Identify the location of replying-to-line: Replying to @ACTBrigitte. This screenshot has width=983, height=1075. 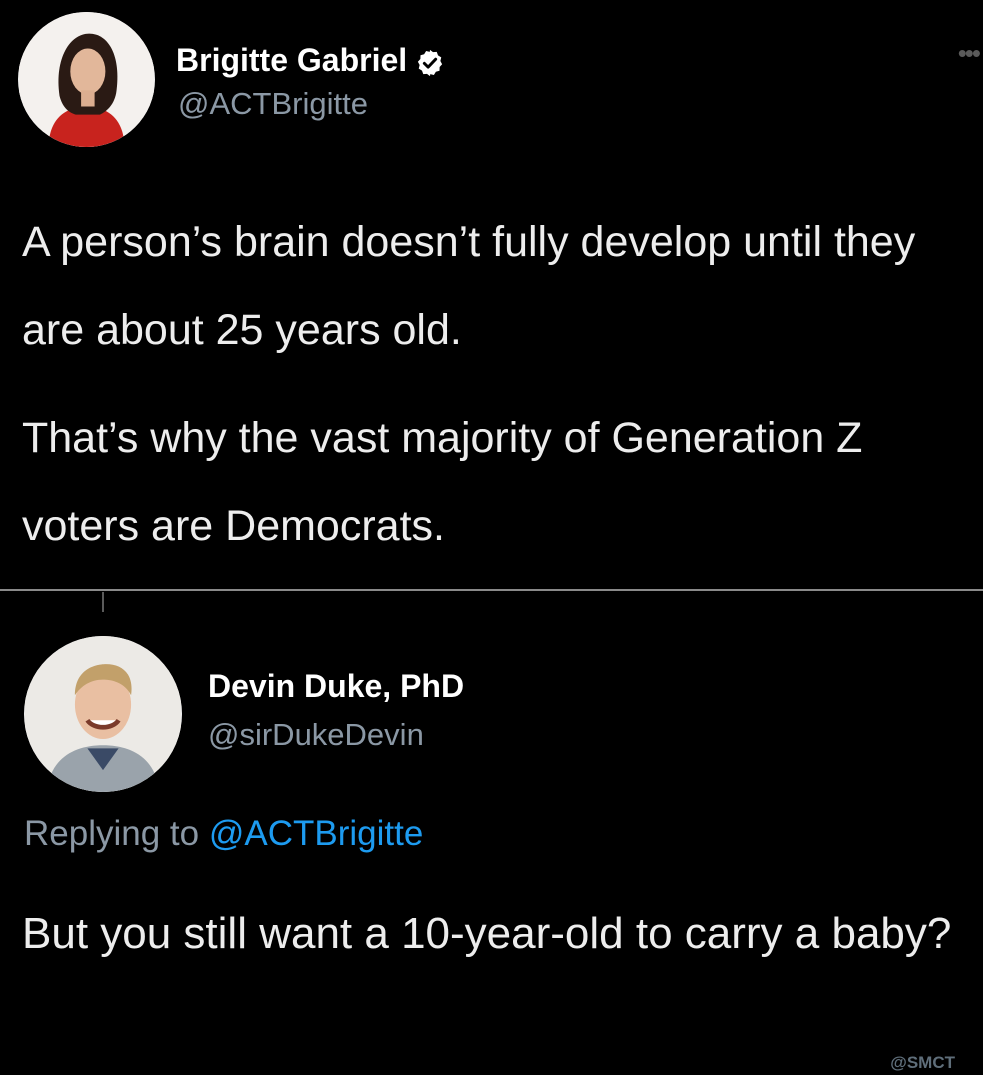
(223, 834).